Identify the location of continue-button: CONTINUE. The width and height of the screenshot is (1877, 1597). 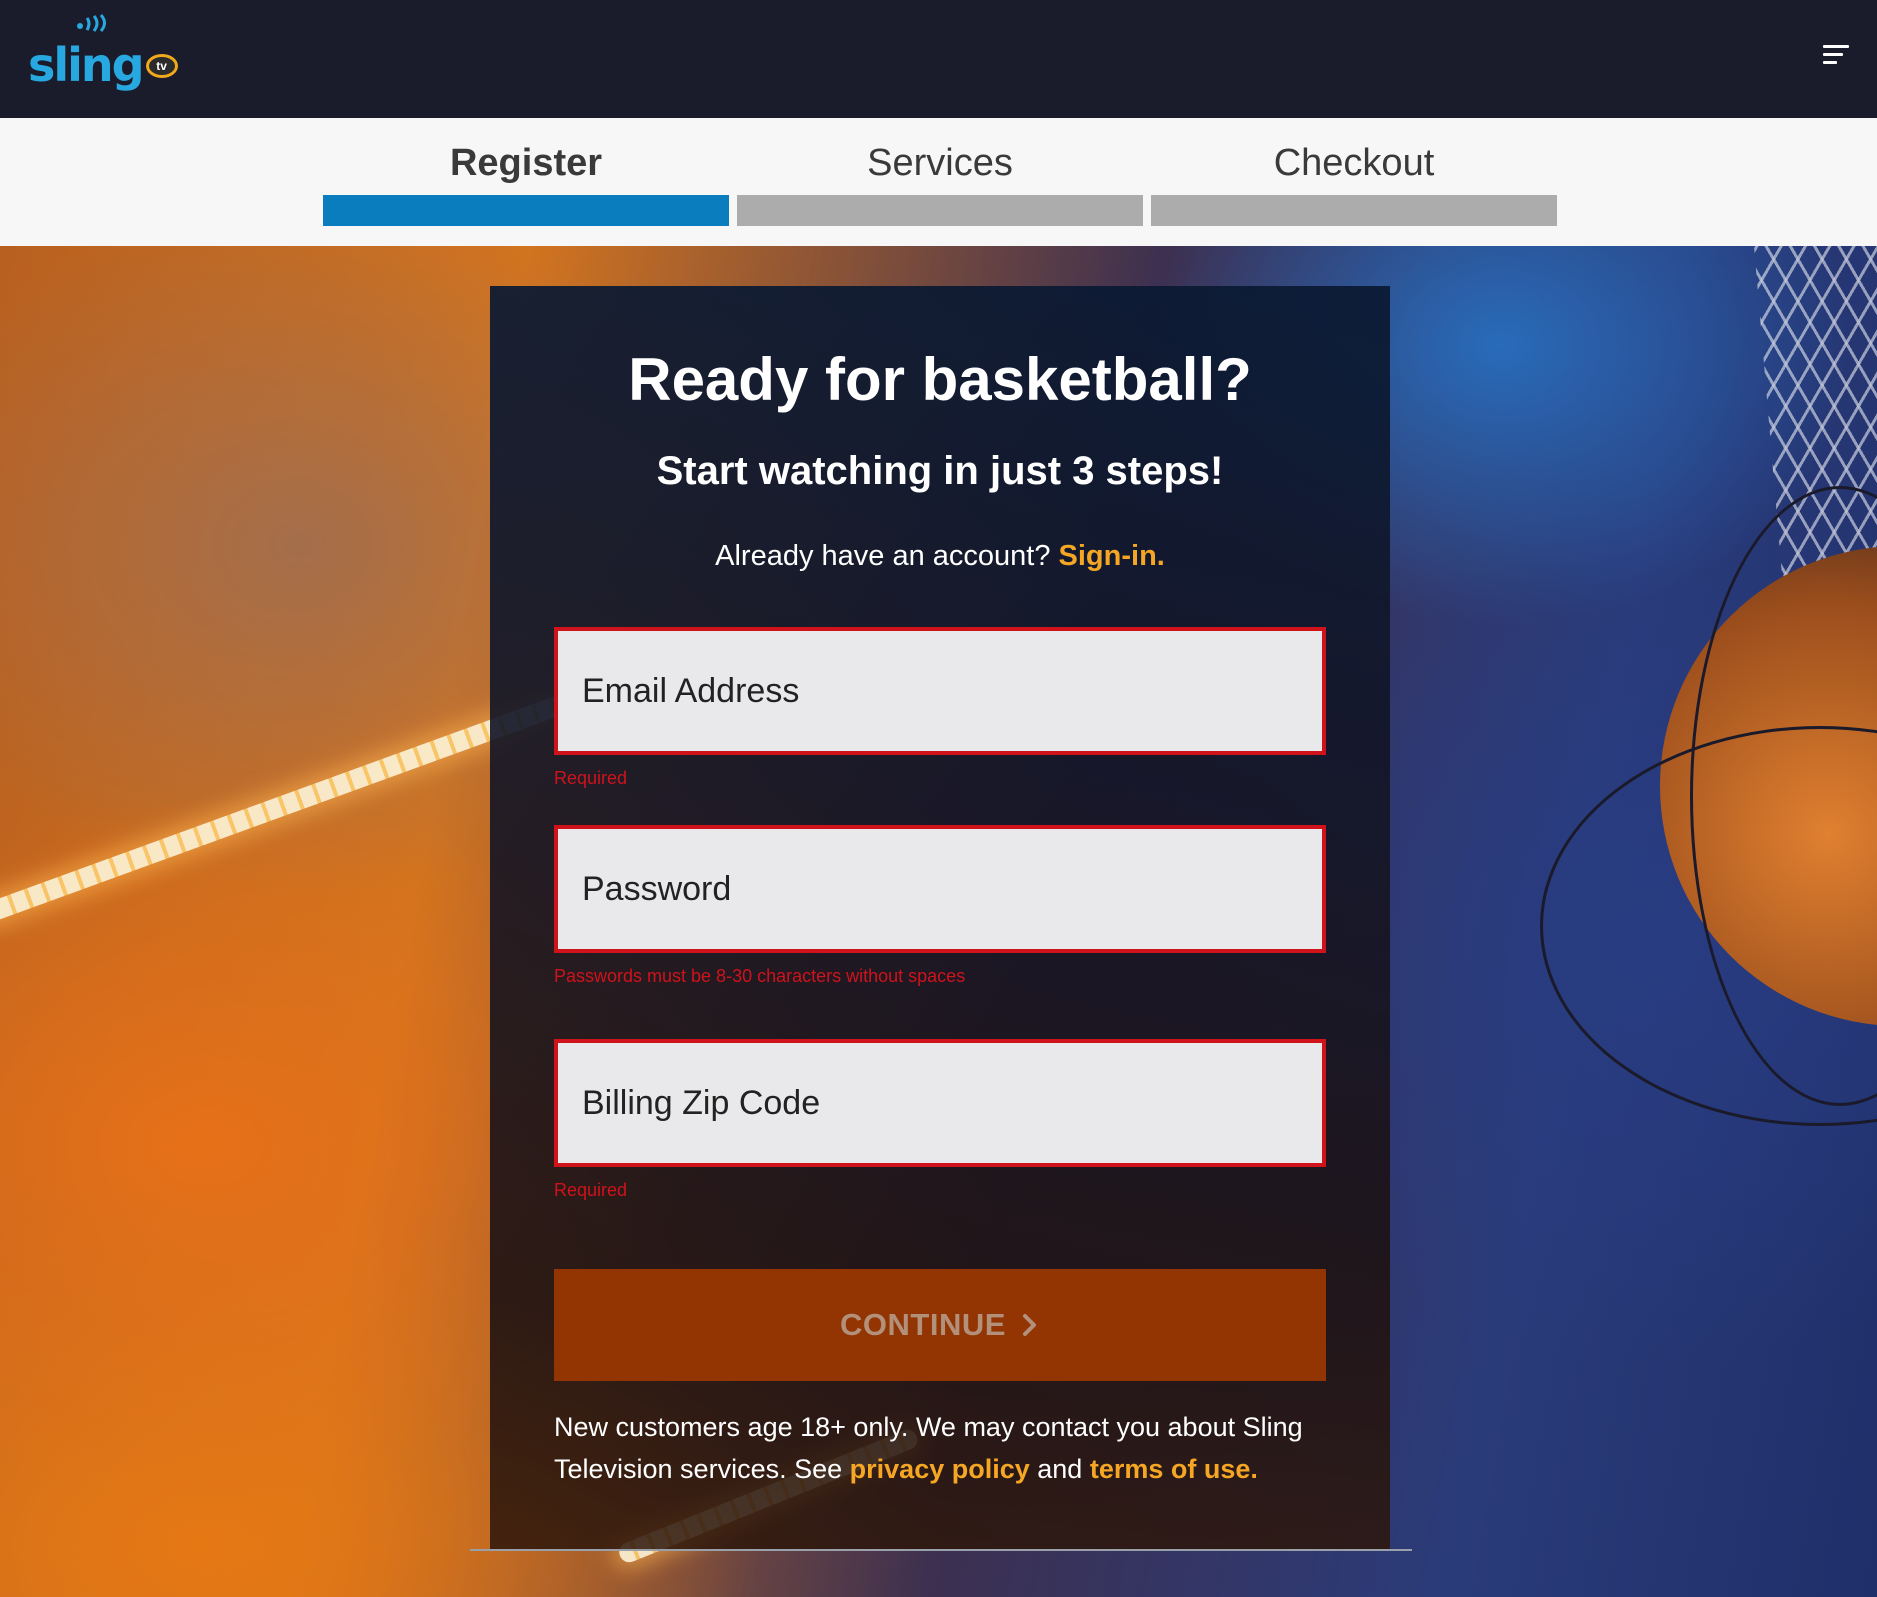
(940, 1325).